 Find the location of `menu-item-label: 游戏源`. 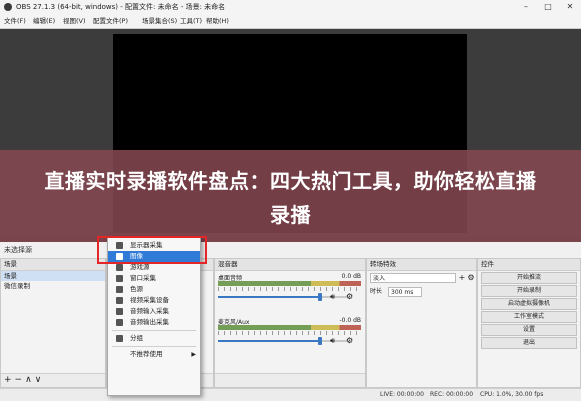

menu-item-label: 游戏源 is located at coordinates (140, 267).